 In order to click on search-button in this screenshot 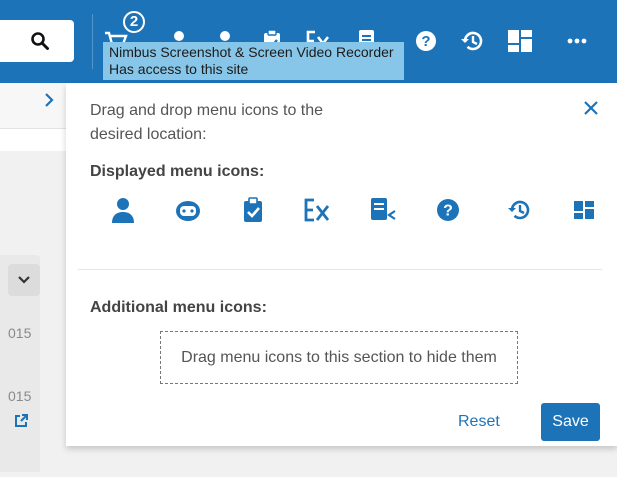, I will do `click(37, 41)`.